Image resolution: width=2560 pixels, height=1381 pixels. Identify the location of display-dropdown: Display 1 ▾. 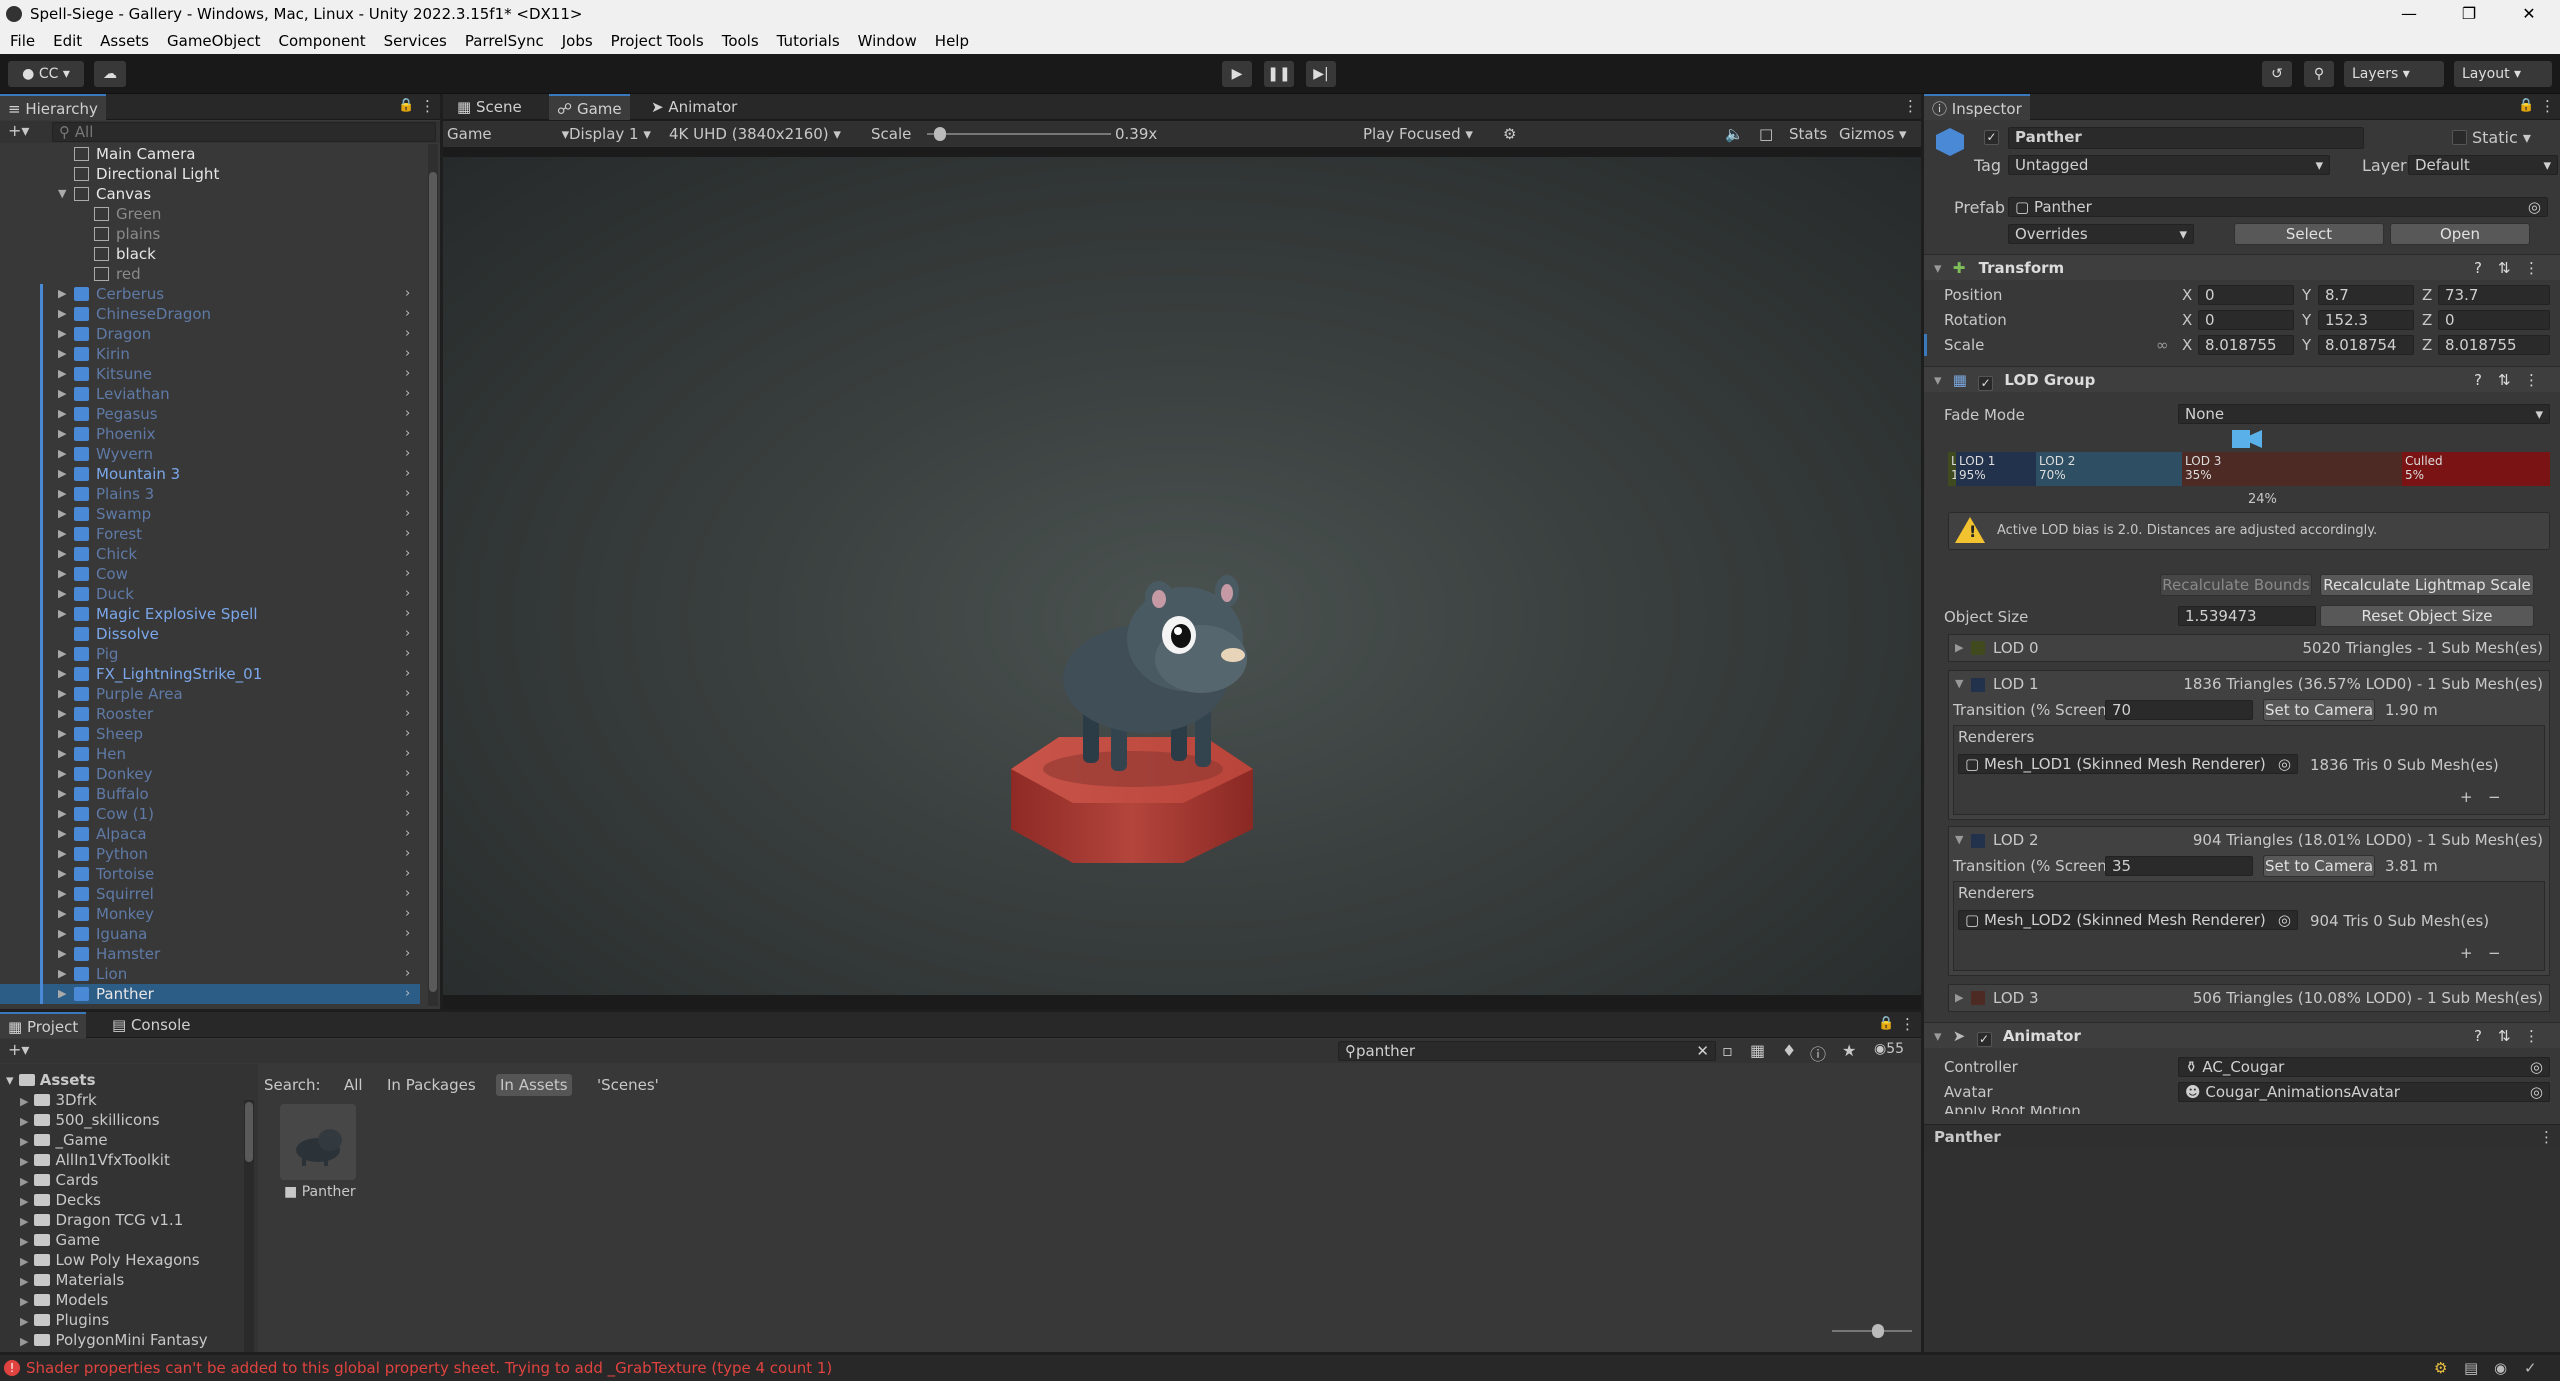
(610, 134).